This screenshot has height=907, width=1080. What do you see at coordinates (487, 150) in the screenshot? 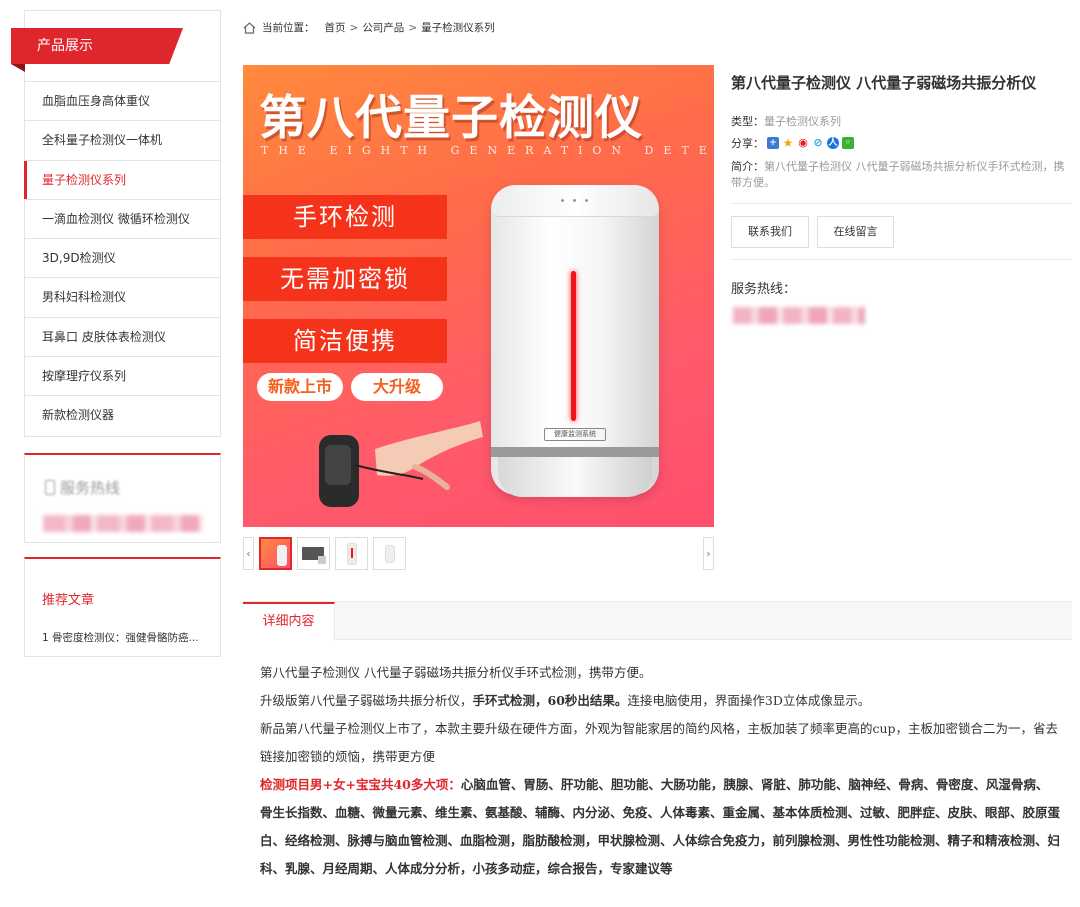
I see `image-subheadline: THE EIGHTH GENERATION DETECTOR` at bounding box center [487, 150].